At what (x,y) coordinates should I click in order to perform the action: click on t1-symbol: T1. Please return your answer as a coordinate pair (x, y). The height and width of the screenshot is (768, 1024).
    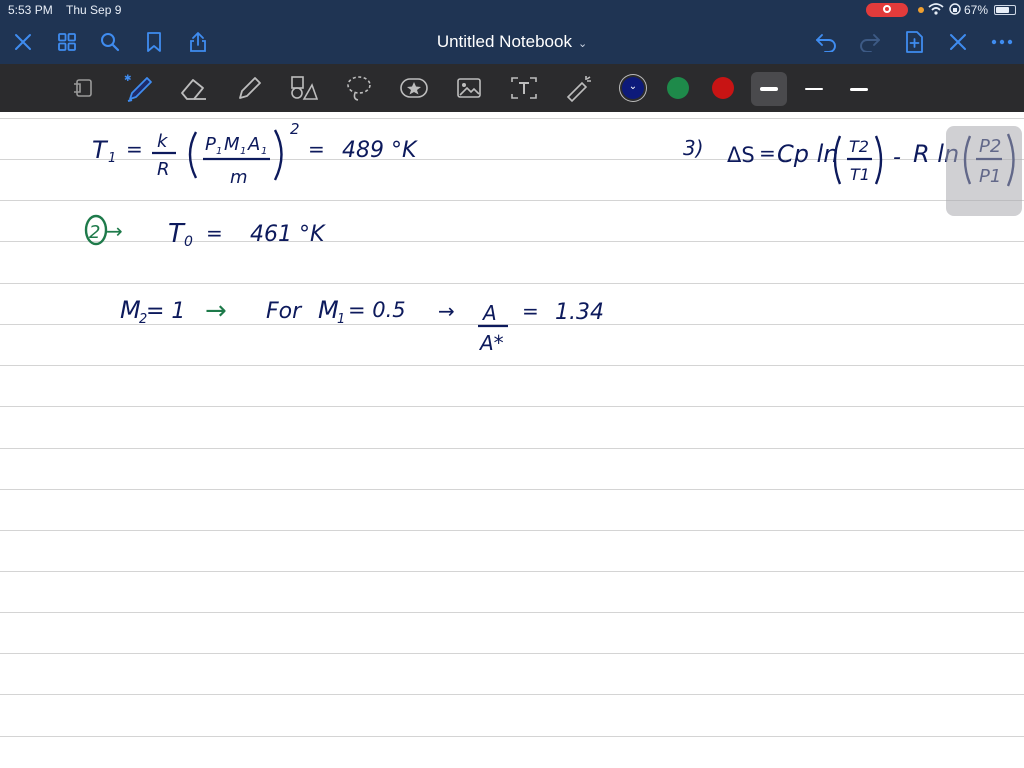
    Looking at the image, I should click on (860, 174).